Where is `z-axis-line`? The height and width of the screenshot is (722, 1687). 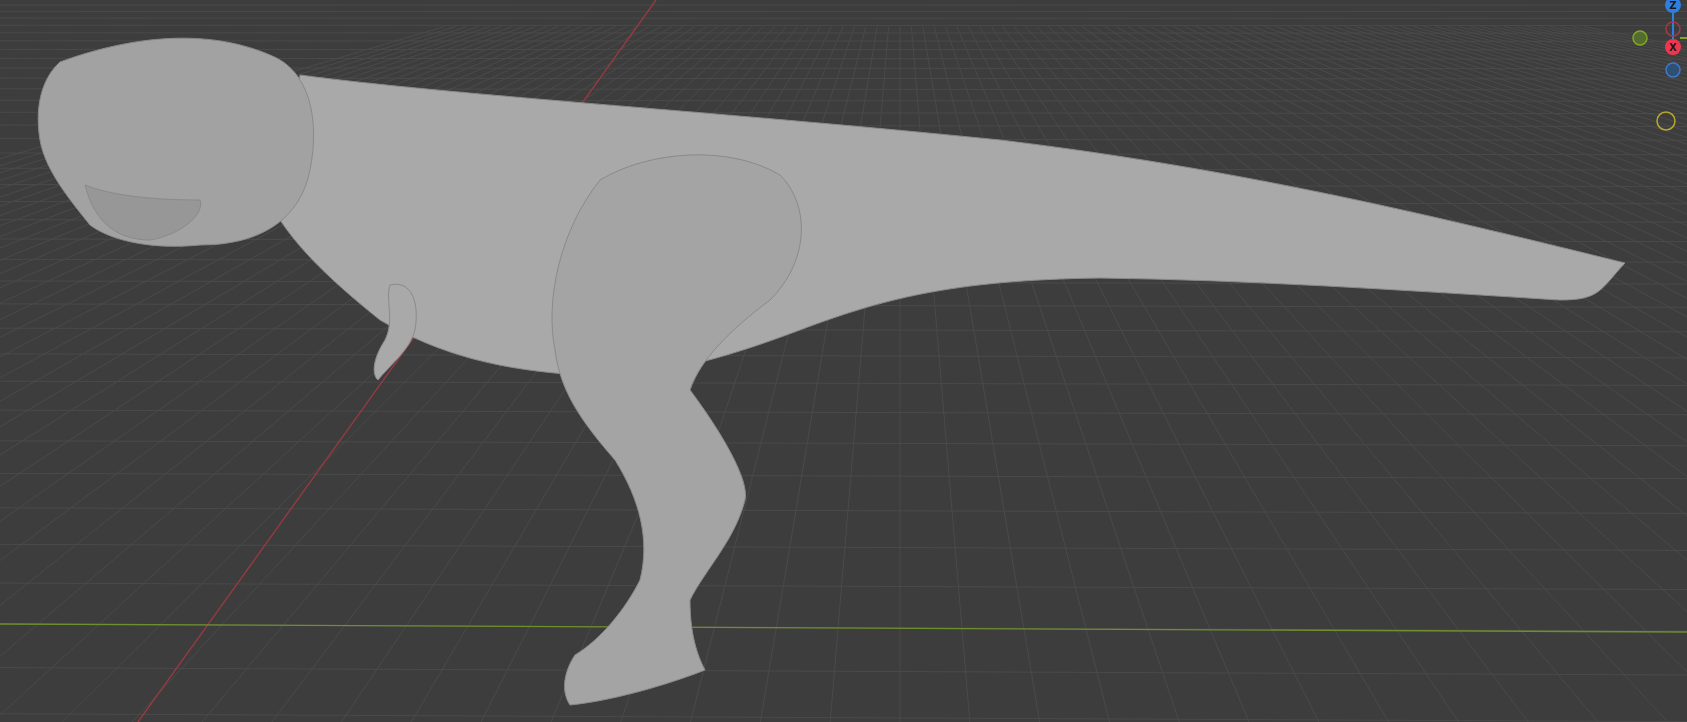 z-axis-line is located at coordinates (1673, 26).